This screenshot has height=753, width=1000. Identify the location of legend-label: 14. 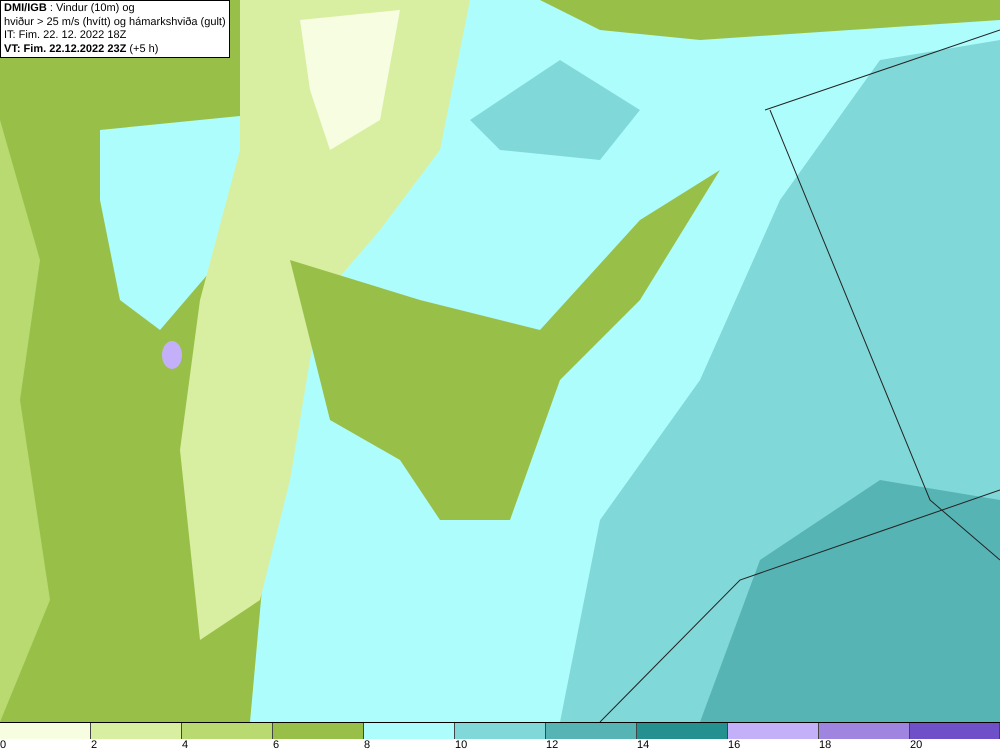
(643, 745).